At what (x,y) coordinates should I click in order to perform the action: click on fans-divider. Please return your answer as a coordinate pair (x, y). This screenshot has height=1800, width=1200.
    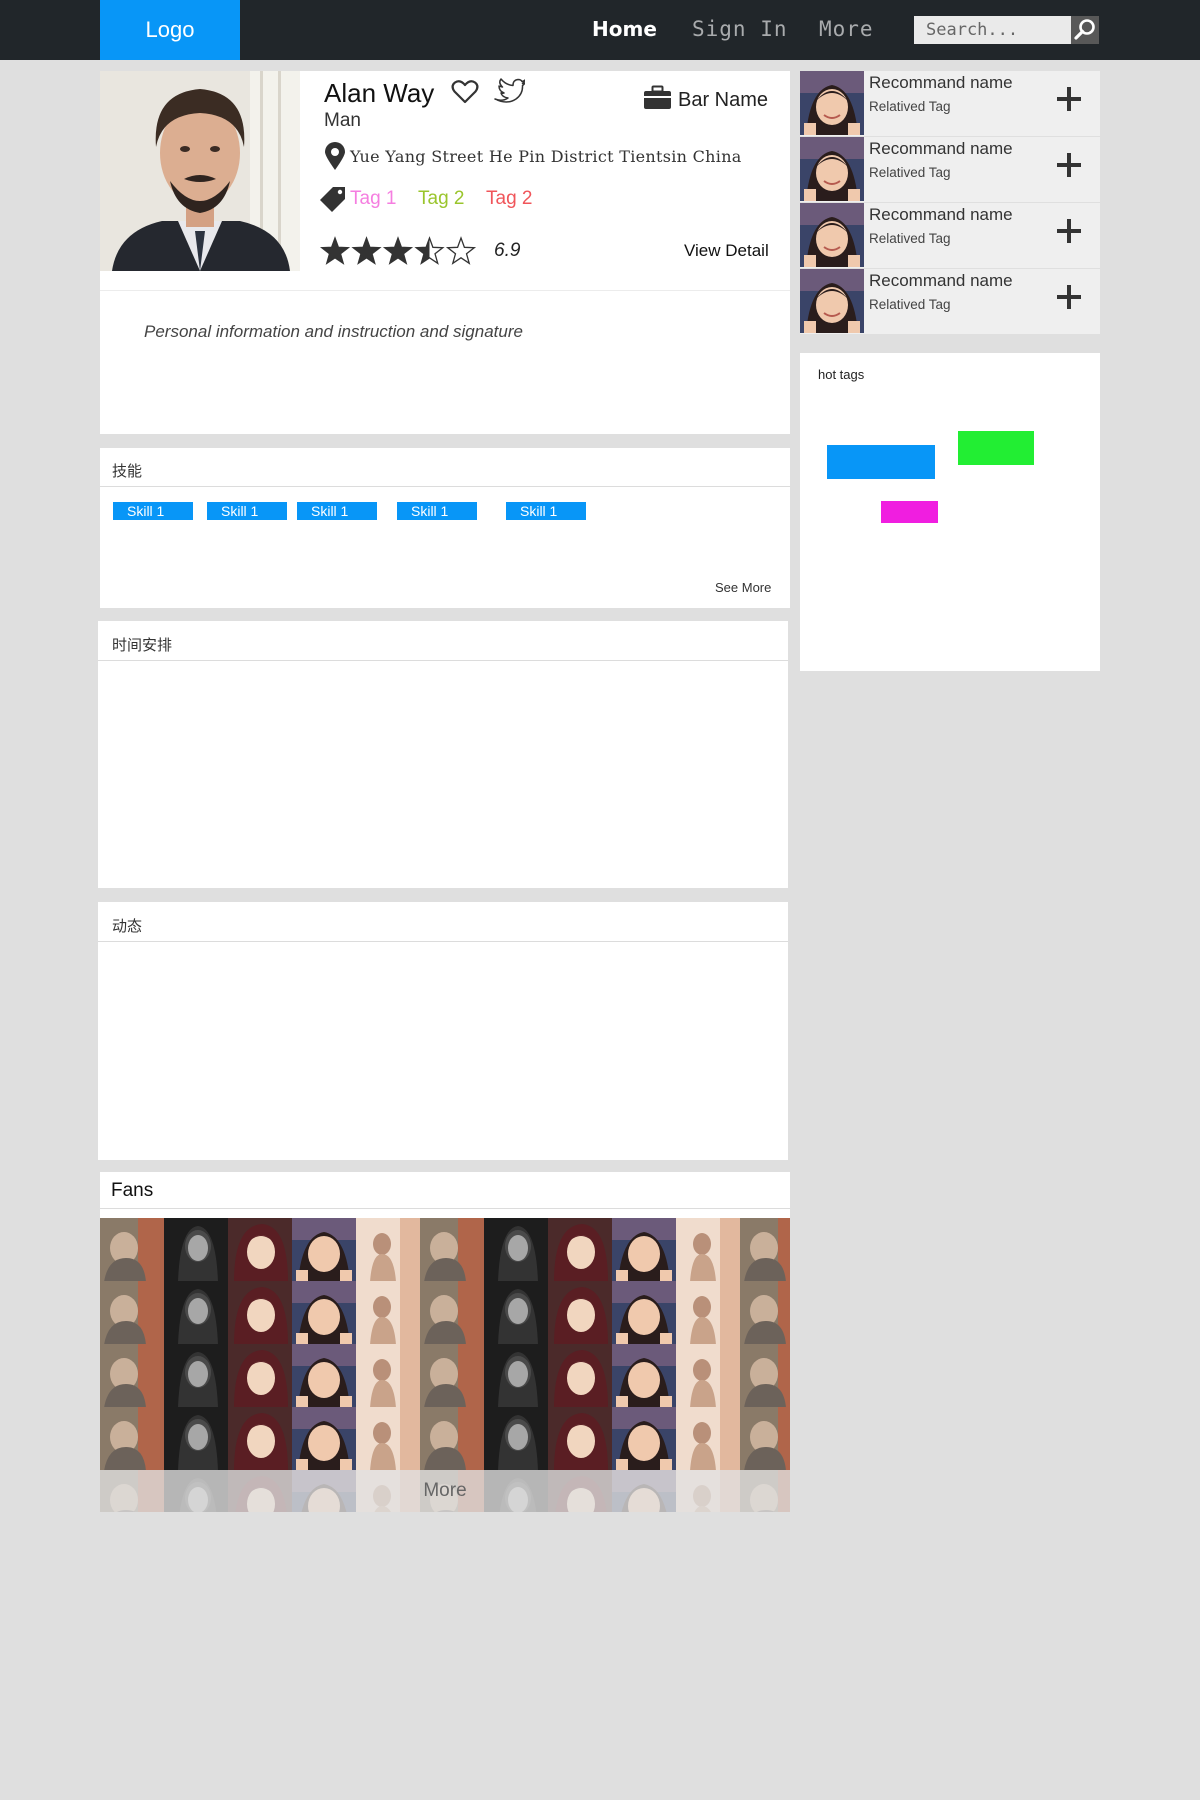
    Looking at the image, I should click on (445, 1208).